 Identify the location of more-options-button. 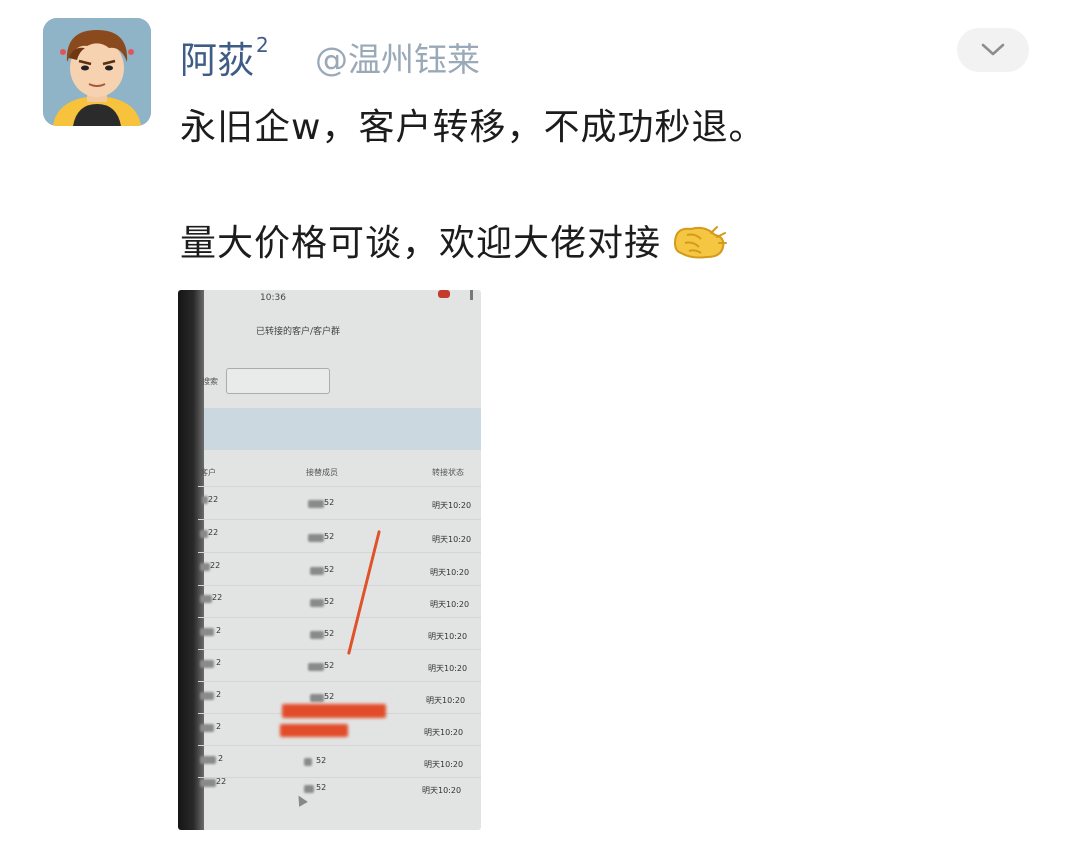
(993, 50).